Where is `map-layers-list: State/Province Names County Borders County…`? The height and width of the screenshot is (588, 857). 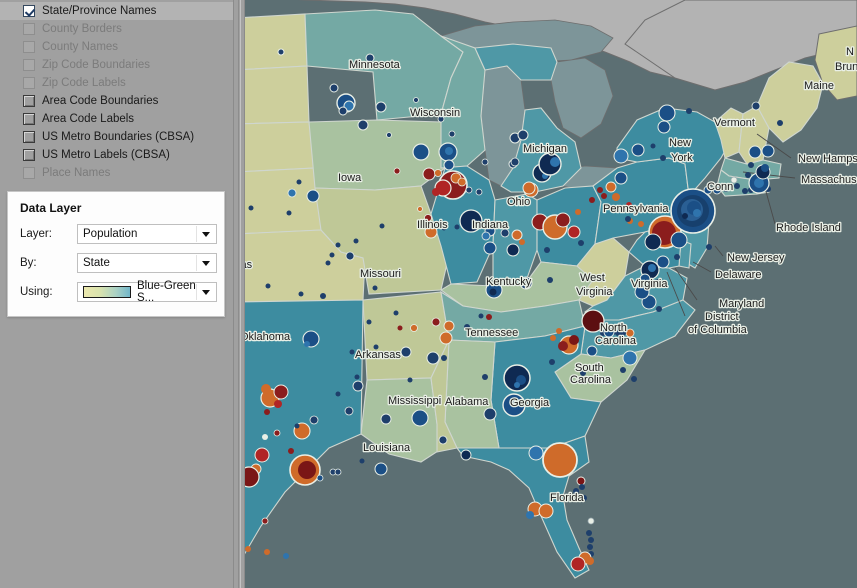 map-layers-list: State/Province Names County Borders County… is located at coordinates (116, 91).